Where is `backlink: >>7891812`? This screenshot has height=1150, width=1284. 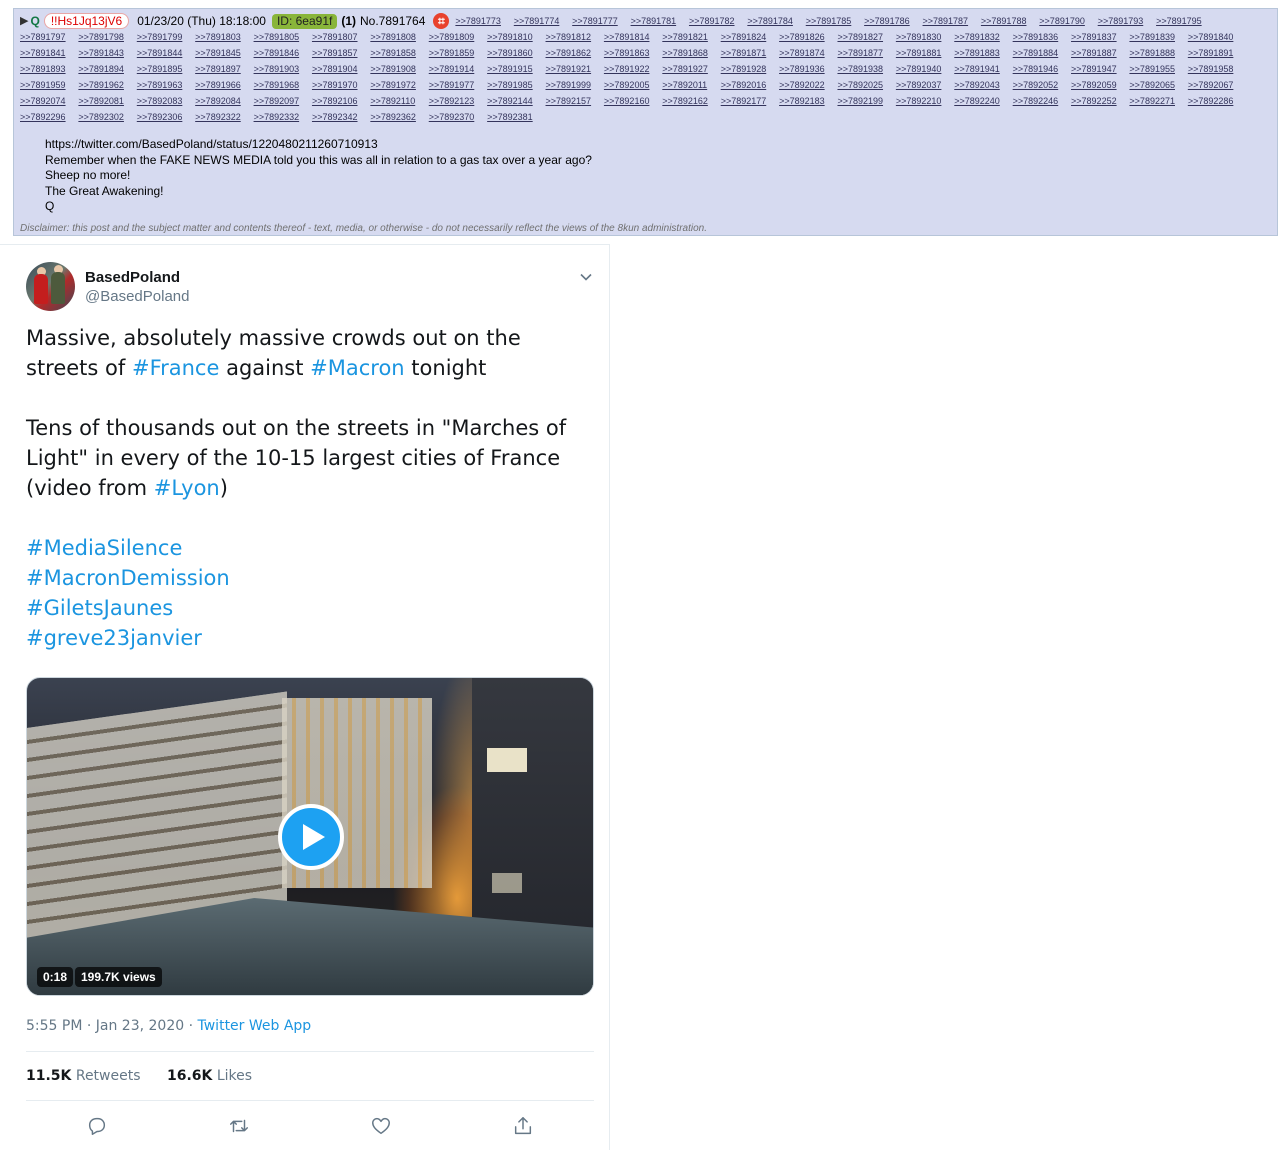 backlink: >>7891812 is located at coordinates (575, 37).